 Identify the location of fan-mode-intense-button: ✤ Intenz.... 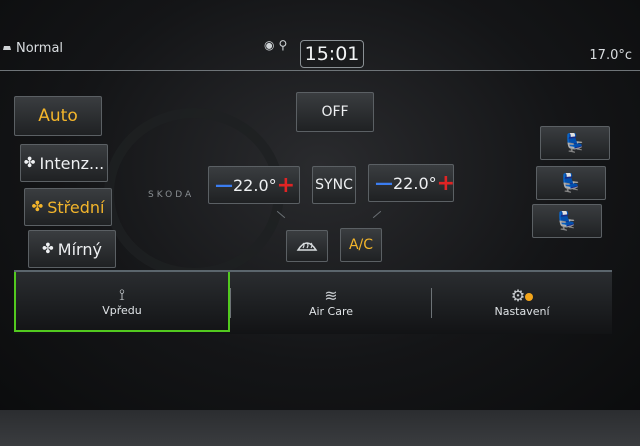
(64, 163).